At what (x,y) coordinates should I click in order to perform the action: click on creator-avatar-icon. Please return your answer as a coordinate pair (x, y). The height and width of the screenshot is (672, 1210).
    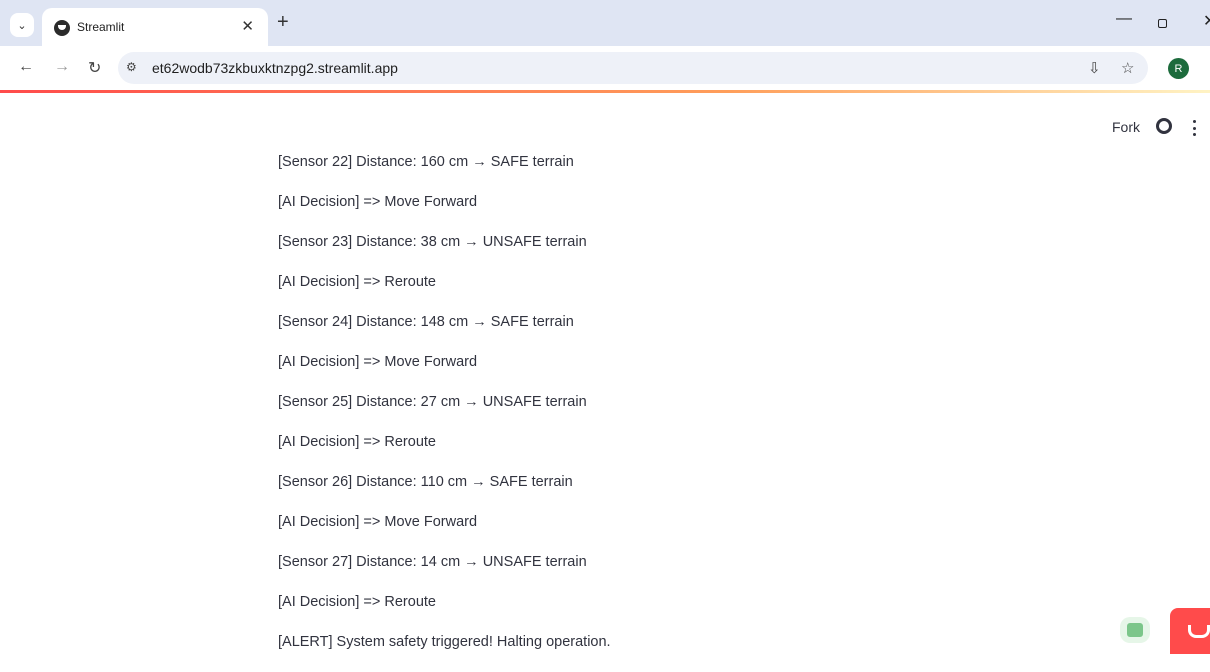
    Looking at the image, I should click on (1135, 630).